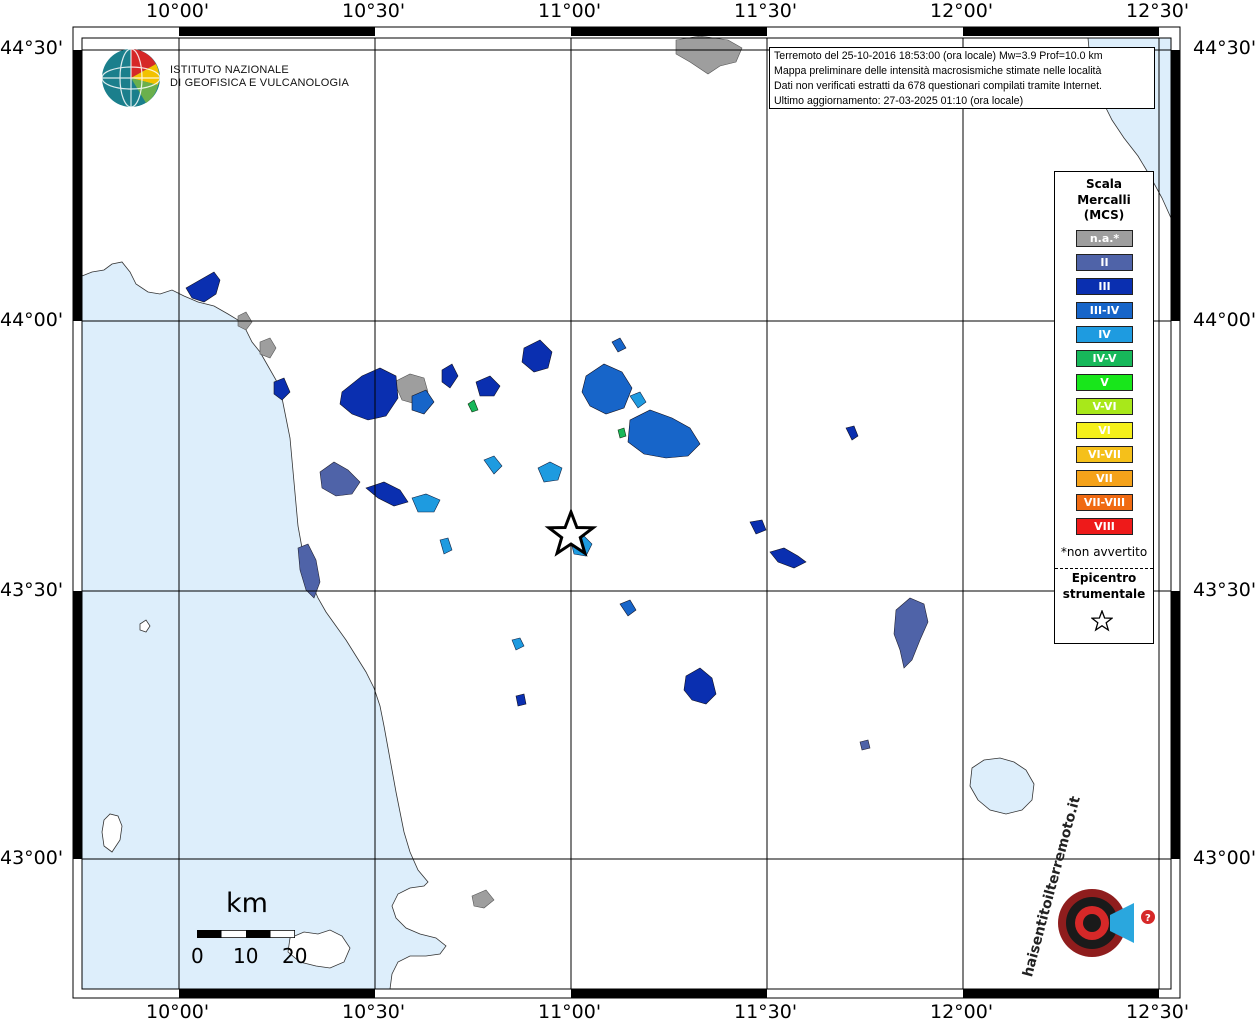 The height and width of the screenshot is (1024, 1256). Describe the element at coordinates (1104, 586) in the screenshot. I see `legend-epicenter-label: Epicentro strumentale` at that location.